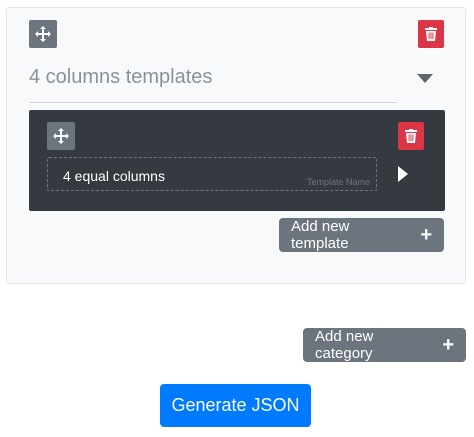 The width and height of the screenshot is (474, 437). I want to click on category-move-handle, so click(43, 34).